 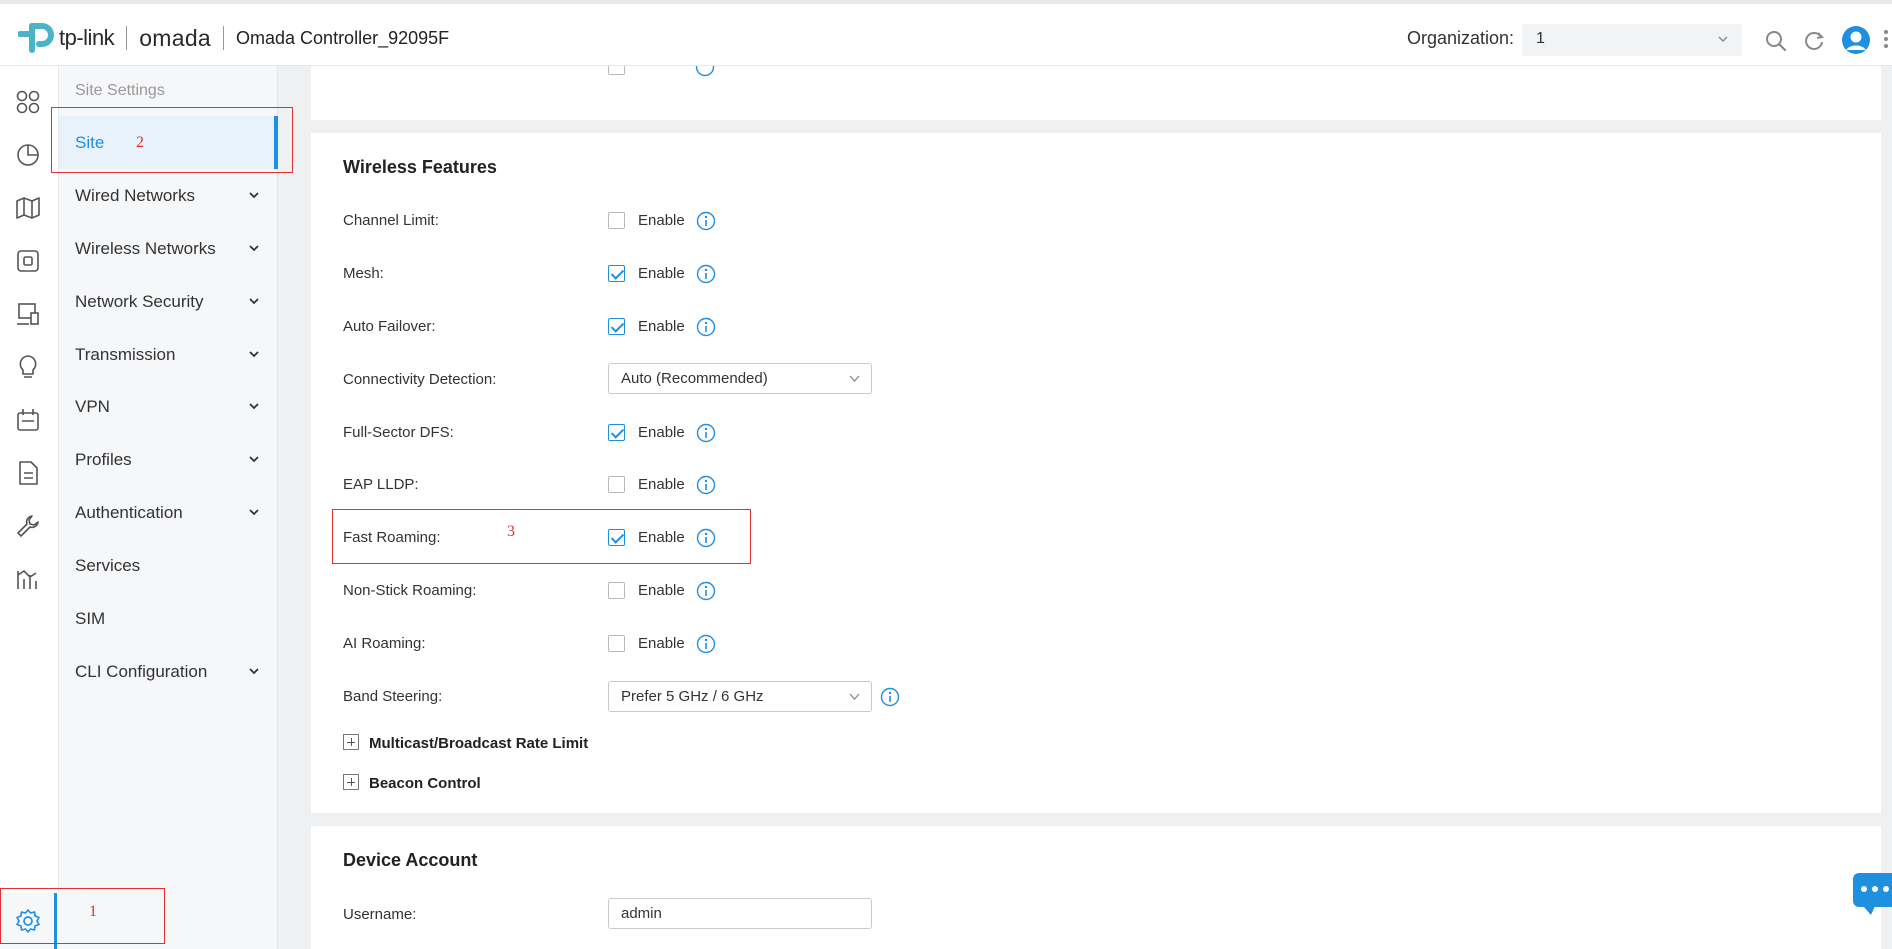 I want to click on sidebar-item-services: Services, so click(x=168, y=565).